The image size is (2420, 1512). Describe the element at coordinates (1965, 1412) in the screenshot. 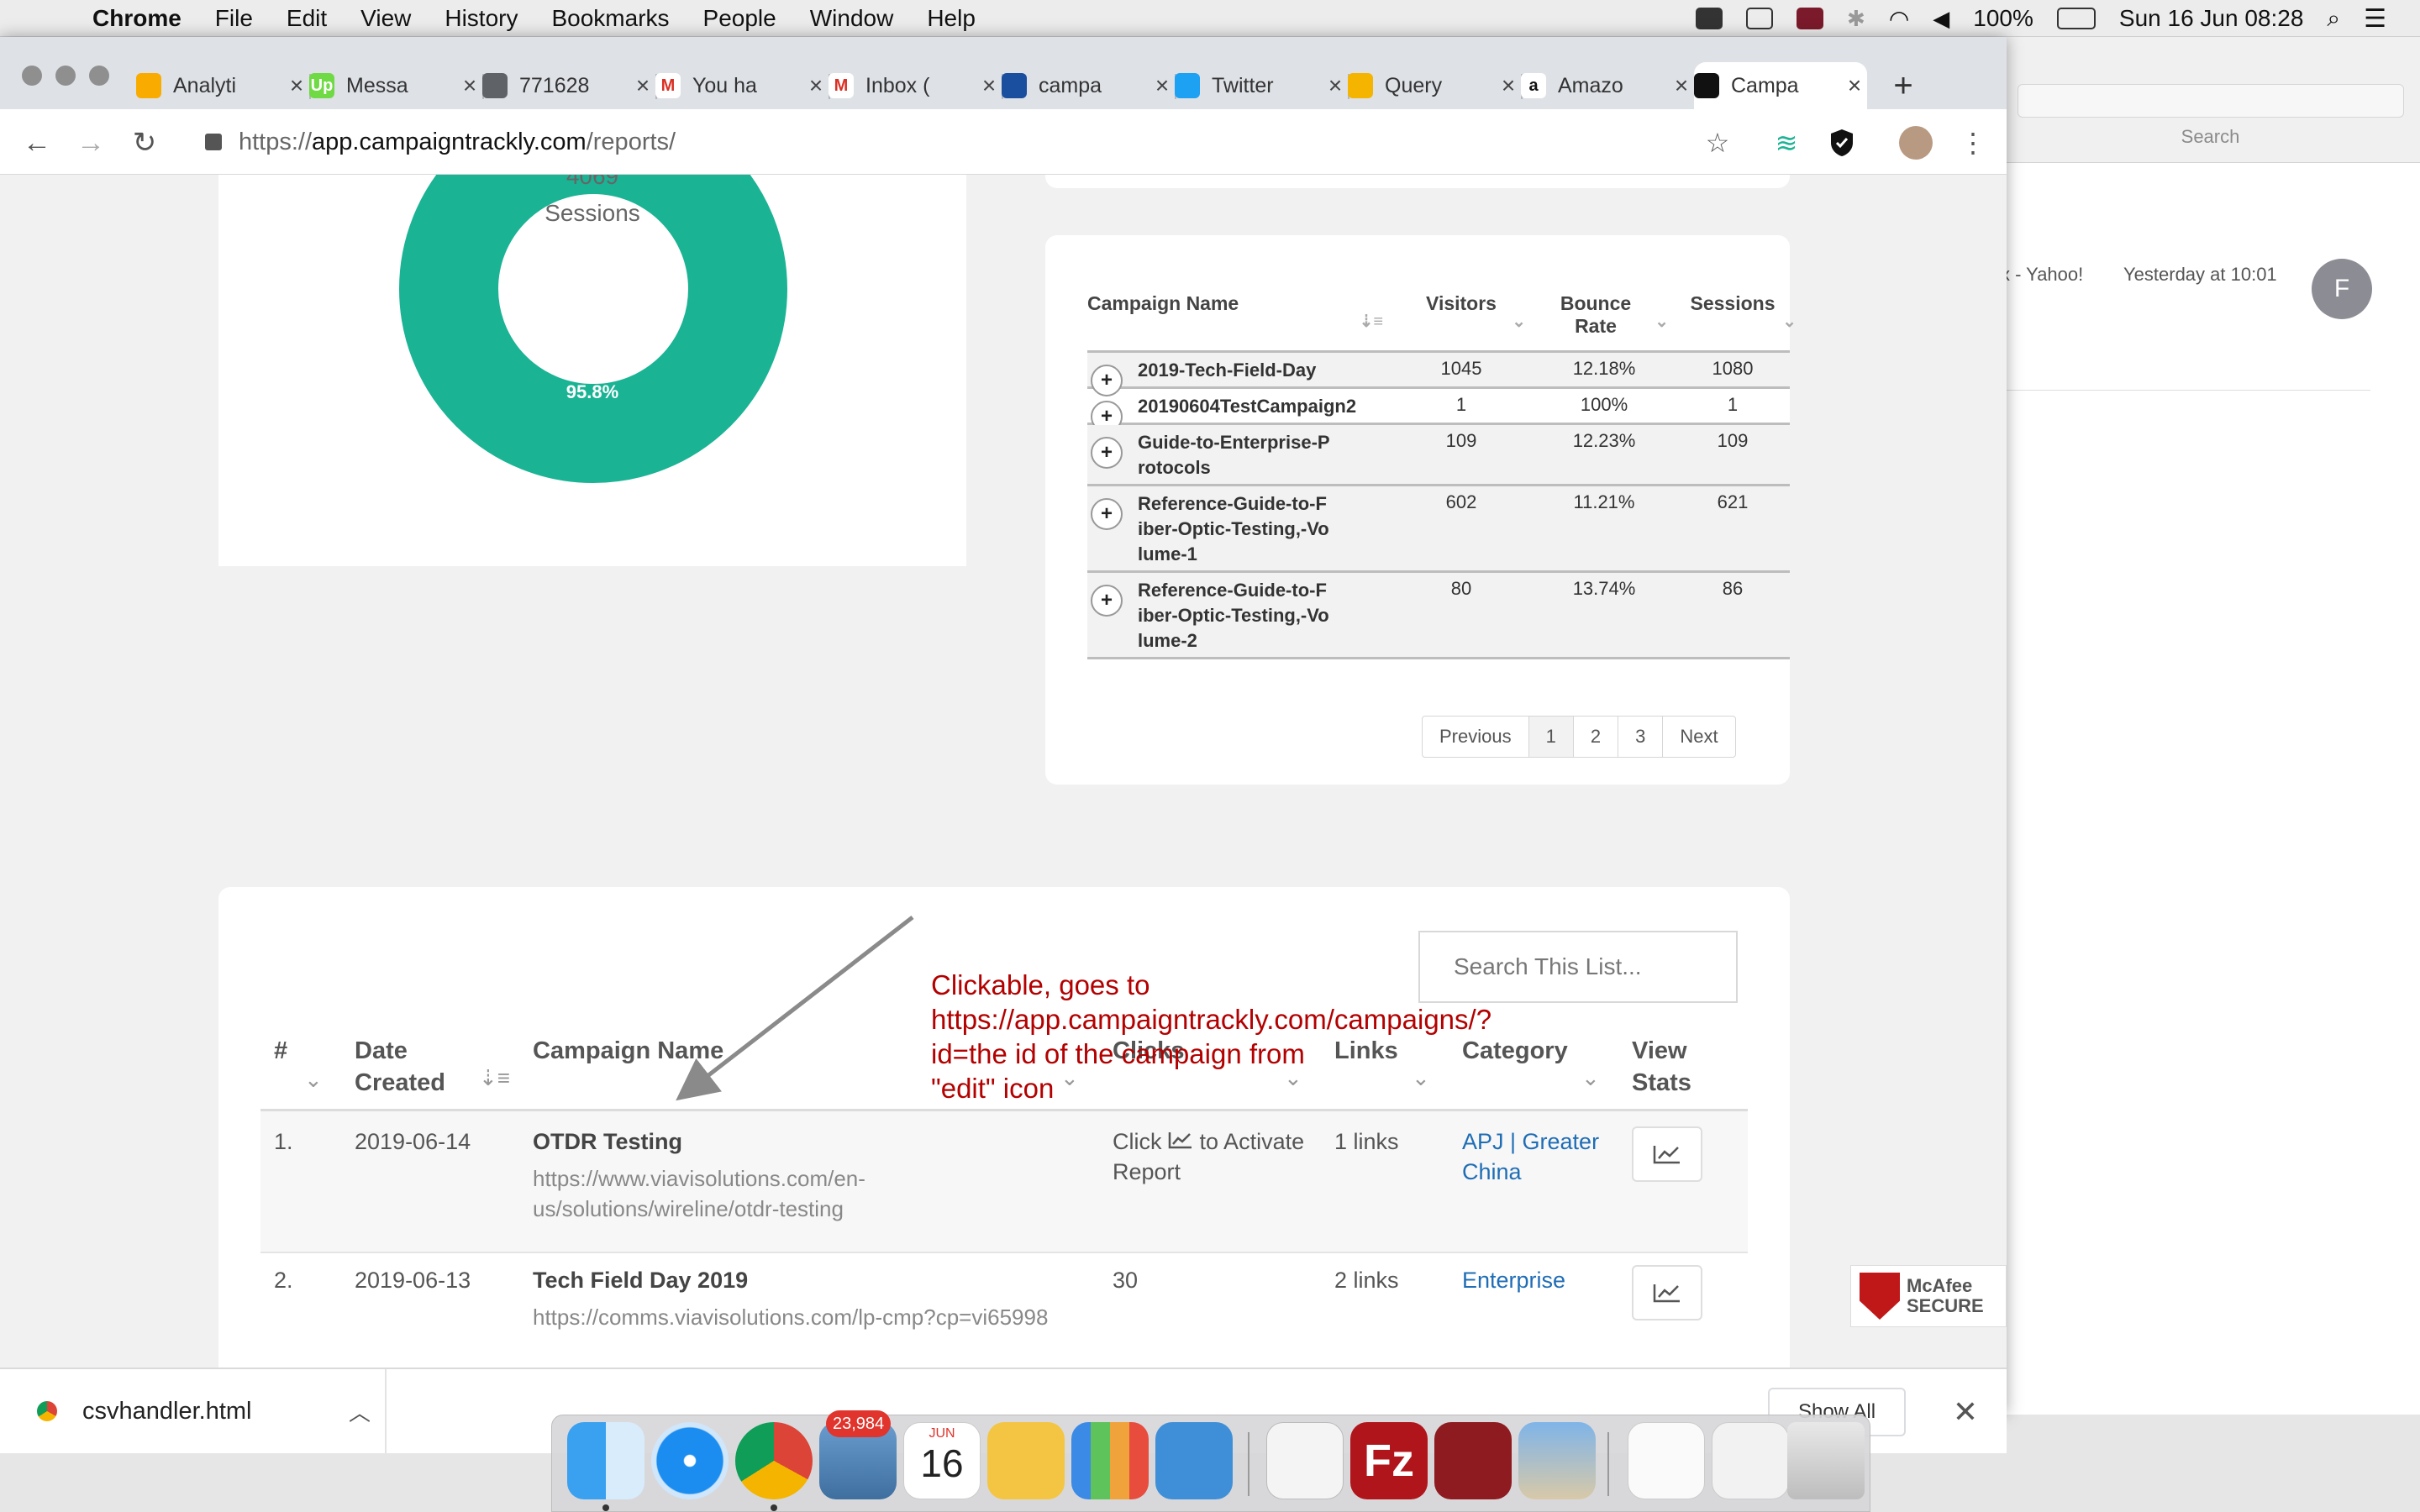

I see `close-shelf-icon: ✕` at that location.